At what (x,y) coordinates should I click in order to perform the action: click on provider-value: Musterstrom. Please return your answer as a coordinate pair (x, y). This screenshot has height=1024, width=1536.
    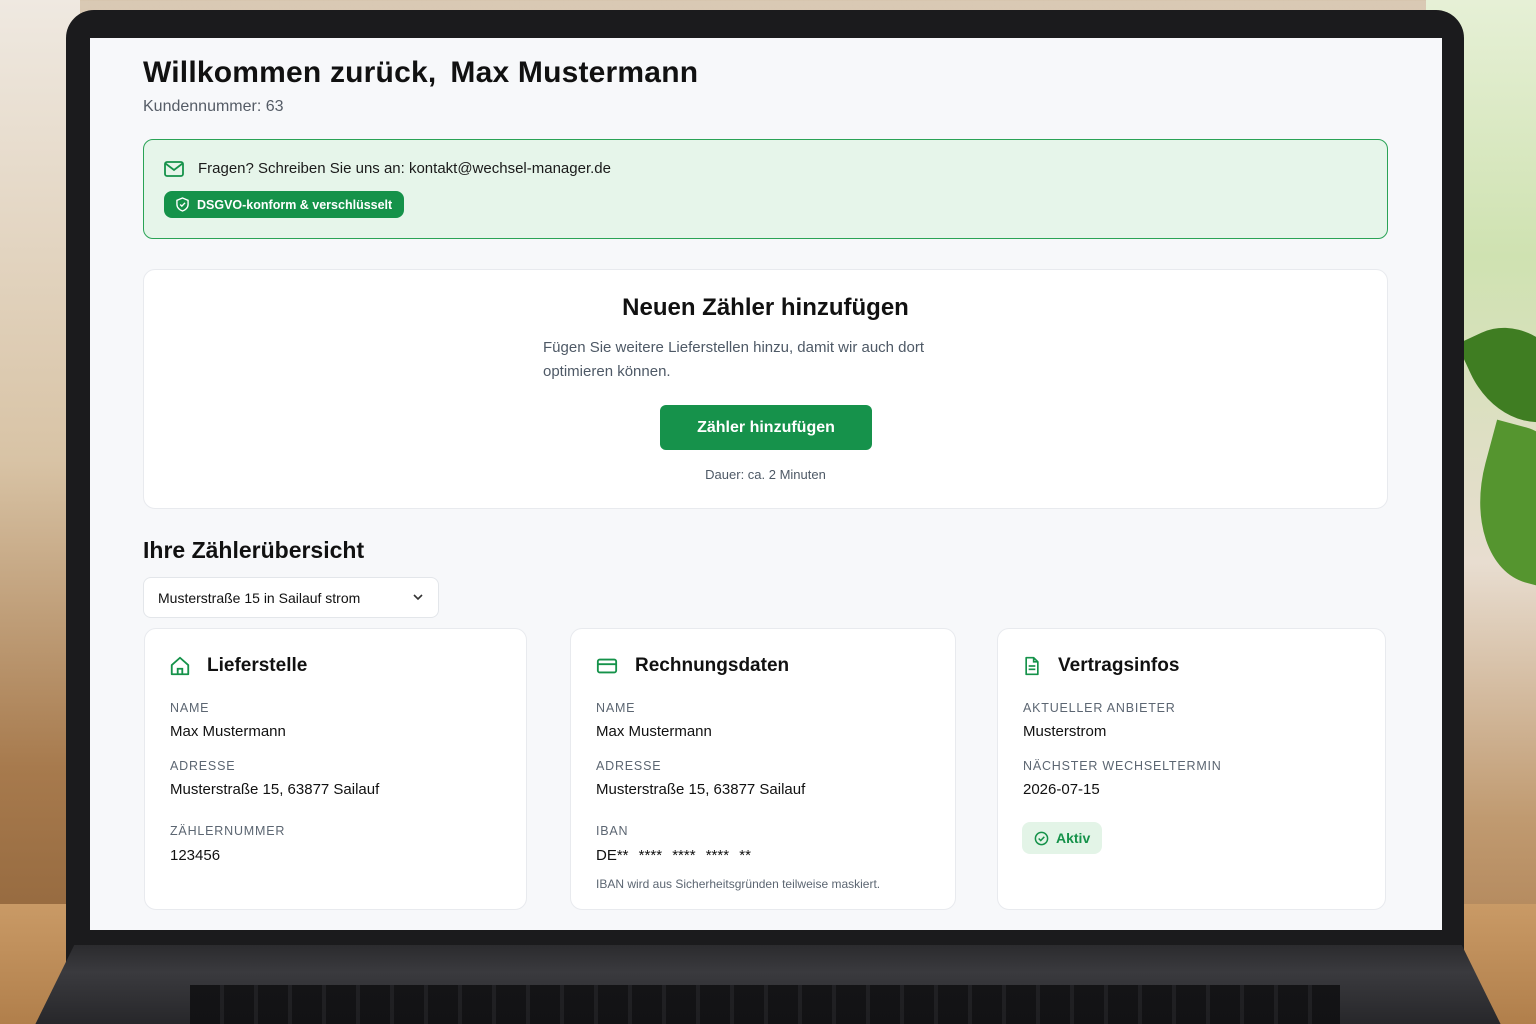
    Looking at the image, I should click on (1065, 731).